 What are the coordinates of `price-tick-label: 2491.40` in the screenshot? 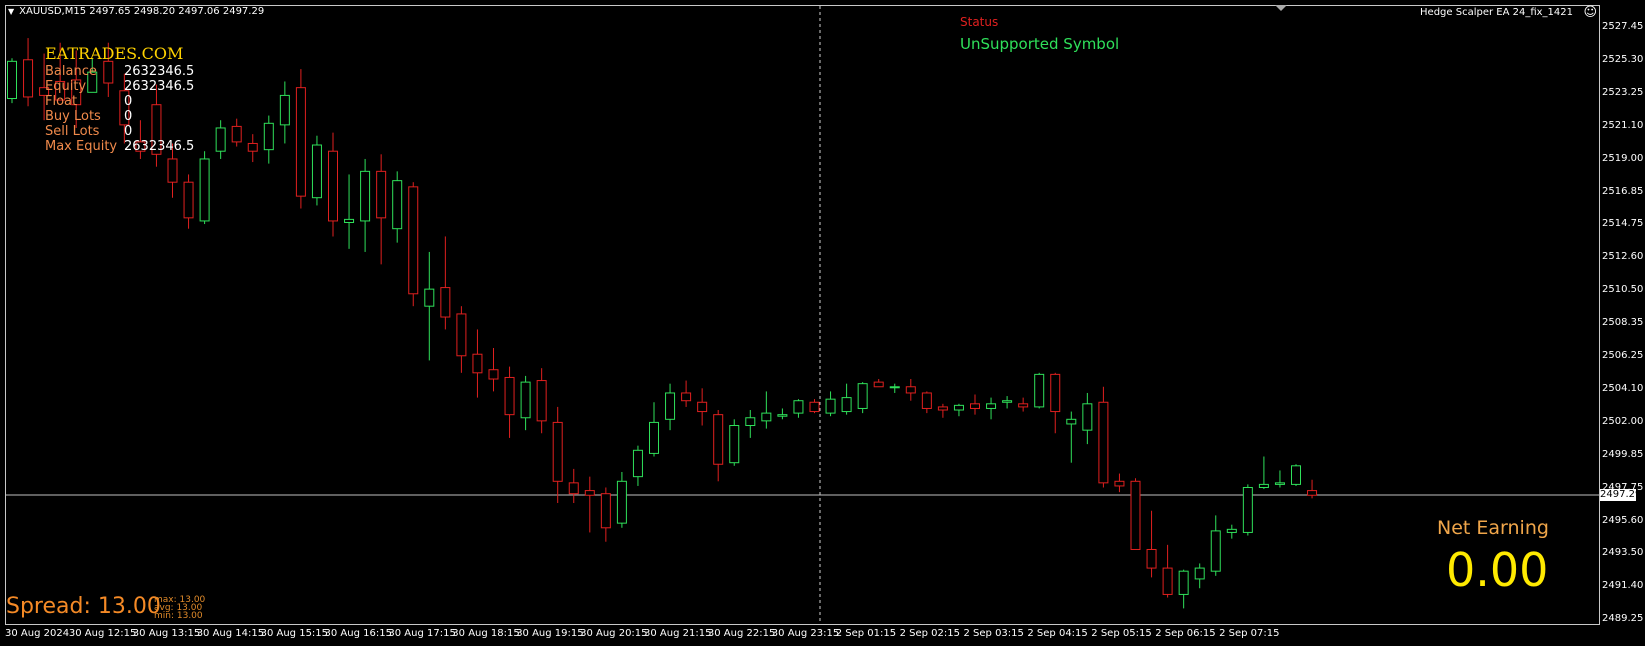 It's located at (1623, 586).